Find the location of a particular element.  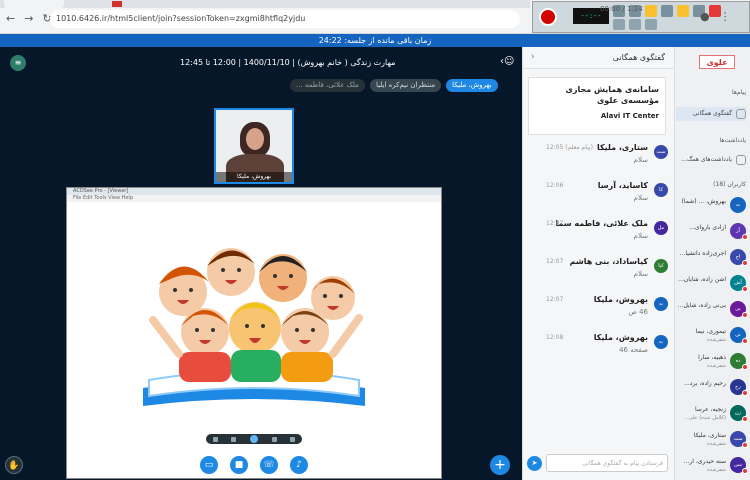

welcome-title: سامانه‌ی همایش مجازی مؤسسه‌ی علوی is located at coordinates (612, 95).